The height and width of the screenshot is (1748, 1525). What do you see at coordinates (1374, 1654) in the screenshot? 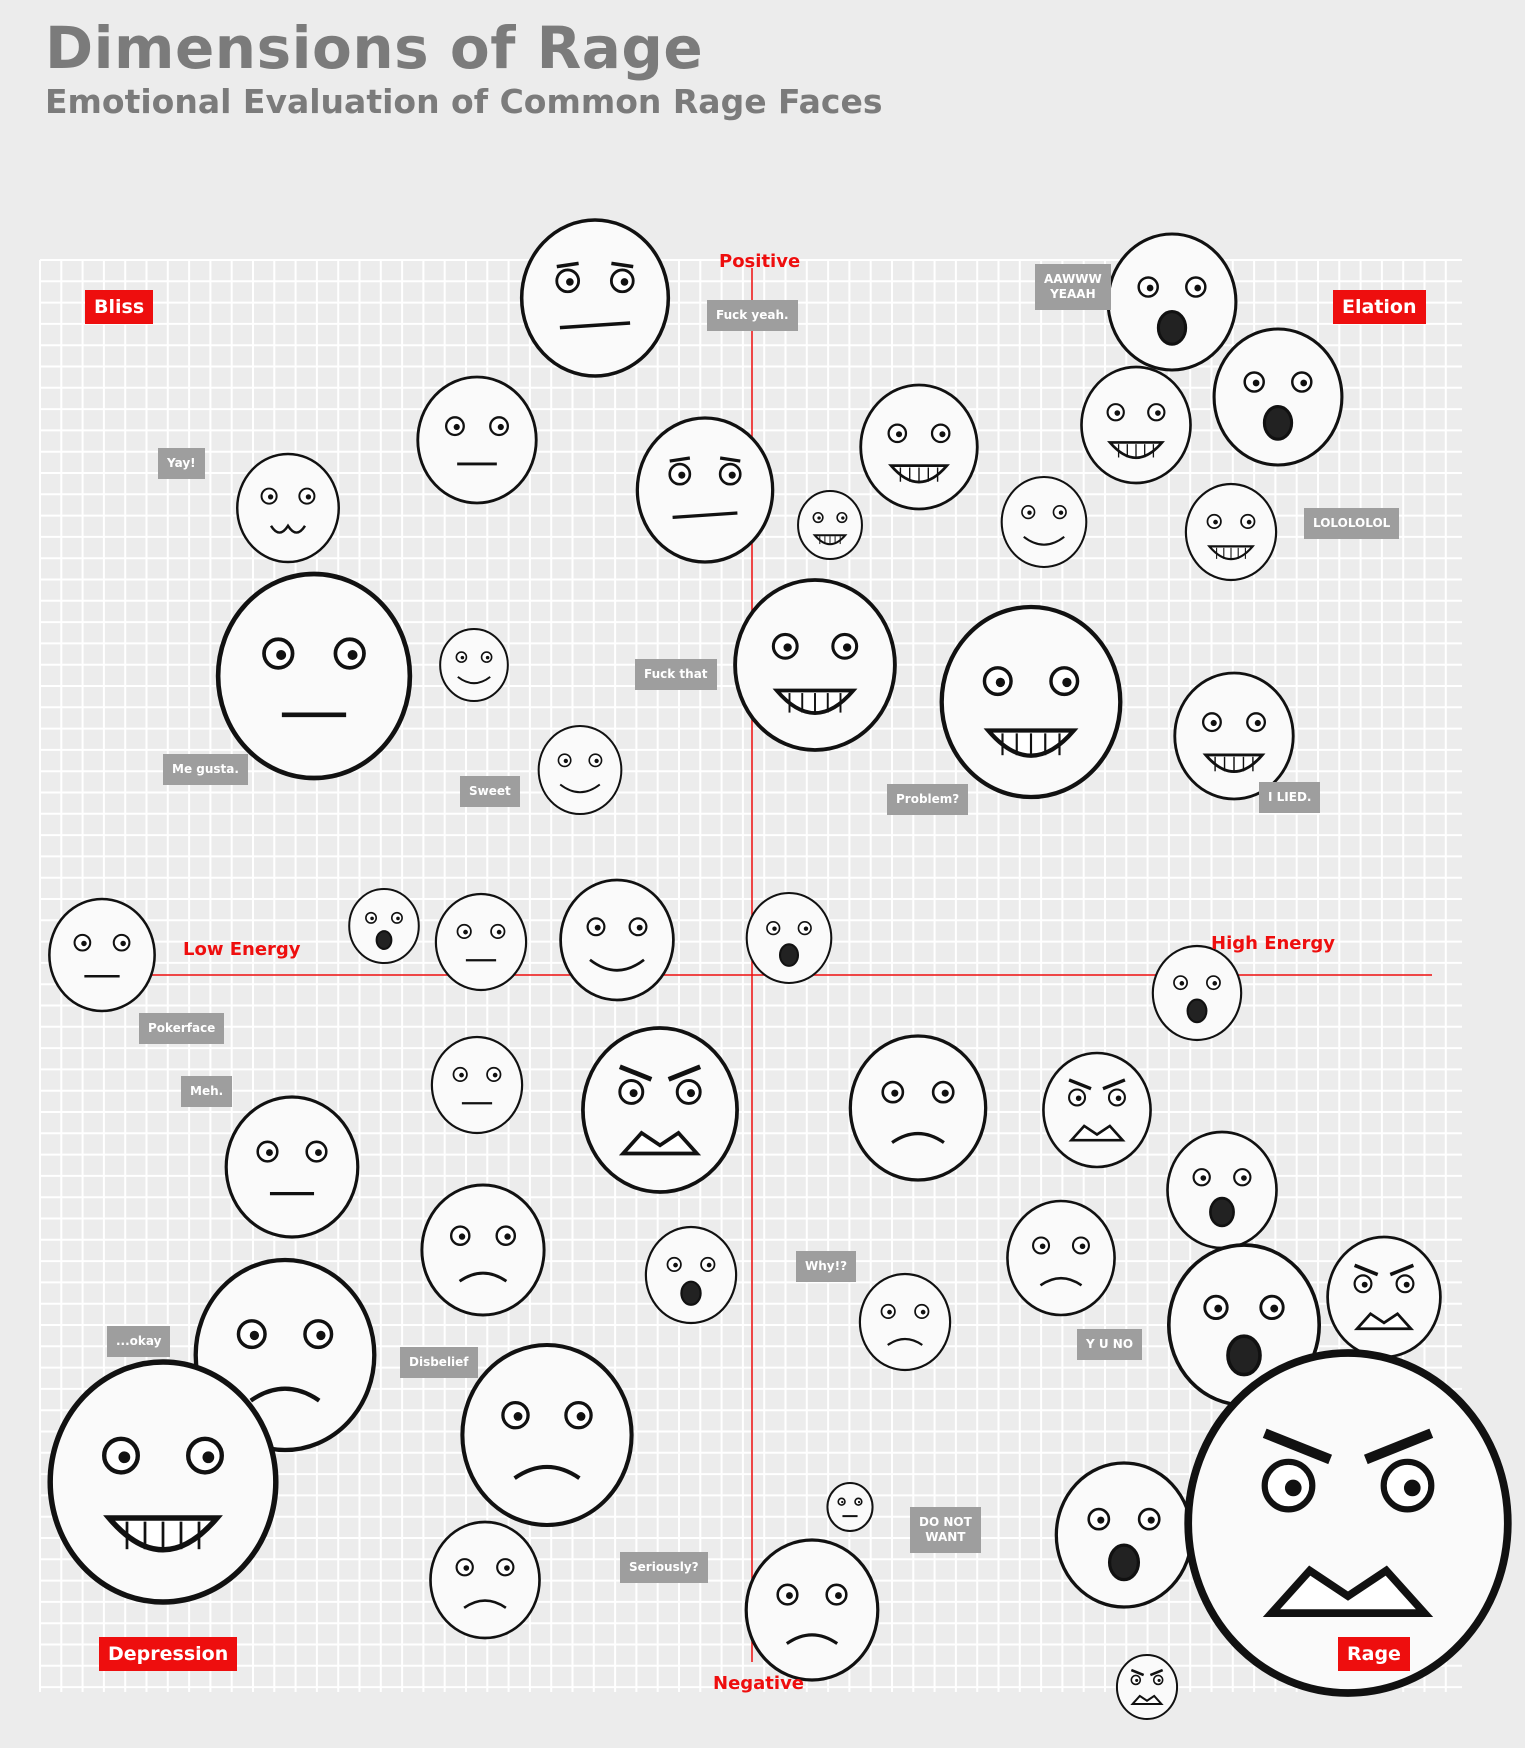
I see `corner-label-rage: Rage` at bounding box center [1374, 1654].